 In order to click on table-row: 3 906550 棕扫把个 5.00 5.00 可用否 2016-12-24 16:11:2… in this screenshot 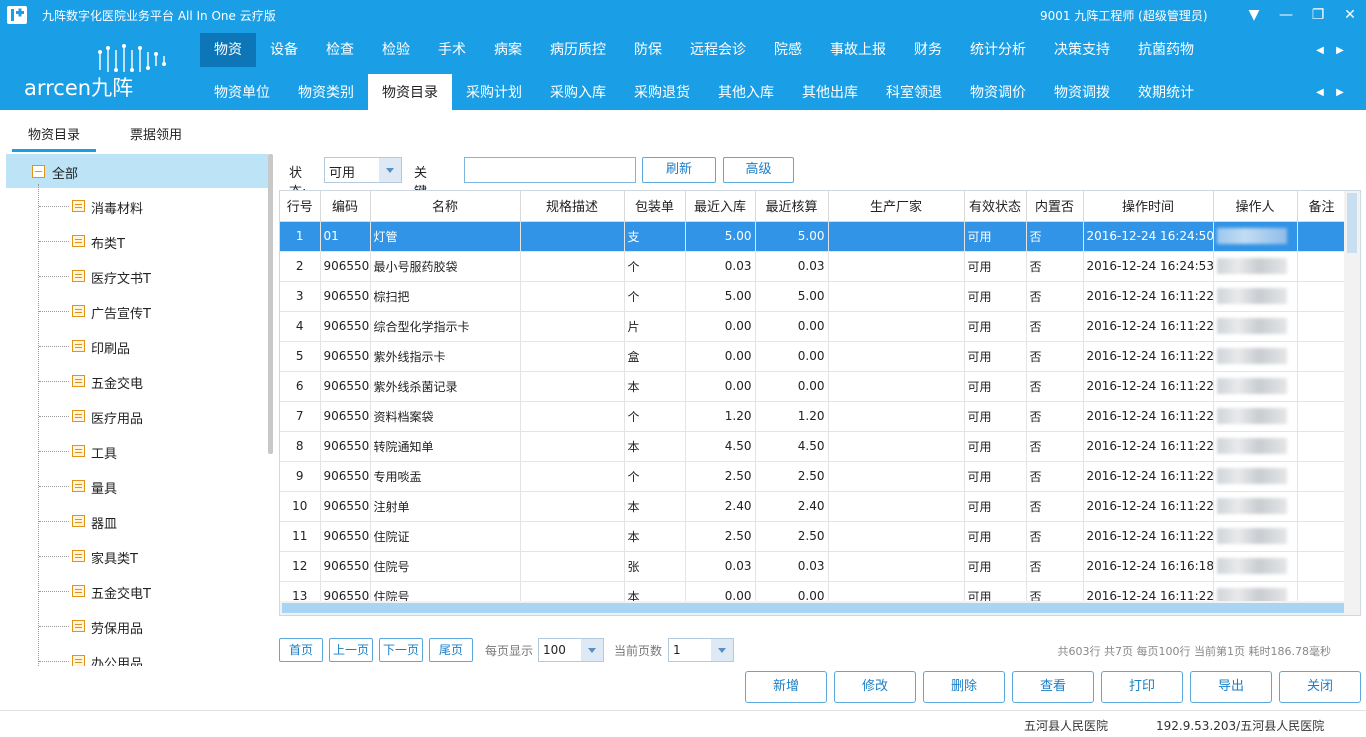, I will do `click(813, 296)`.